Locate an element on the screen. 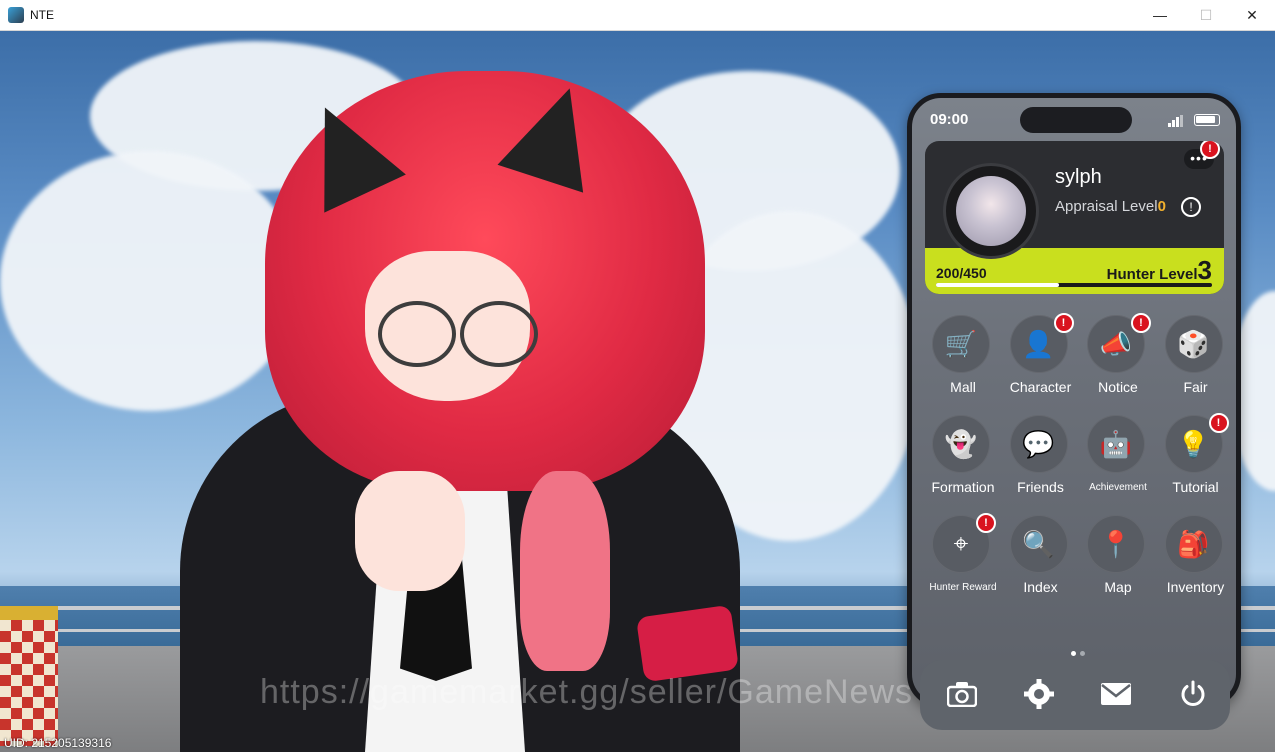 This screenshot has height=752, width=1275. phone-clock: 09:00 is located at coordinates (949, 119).